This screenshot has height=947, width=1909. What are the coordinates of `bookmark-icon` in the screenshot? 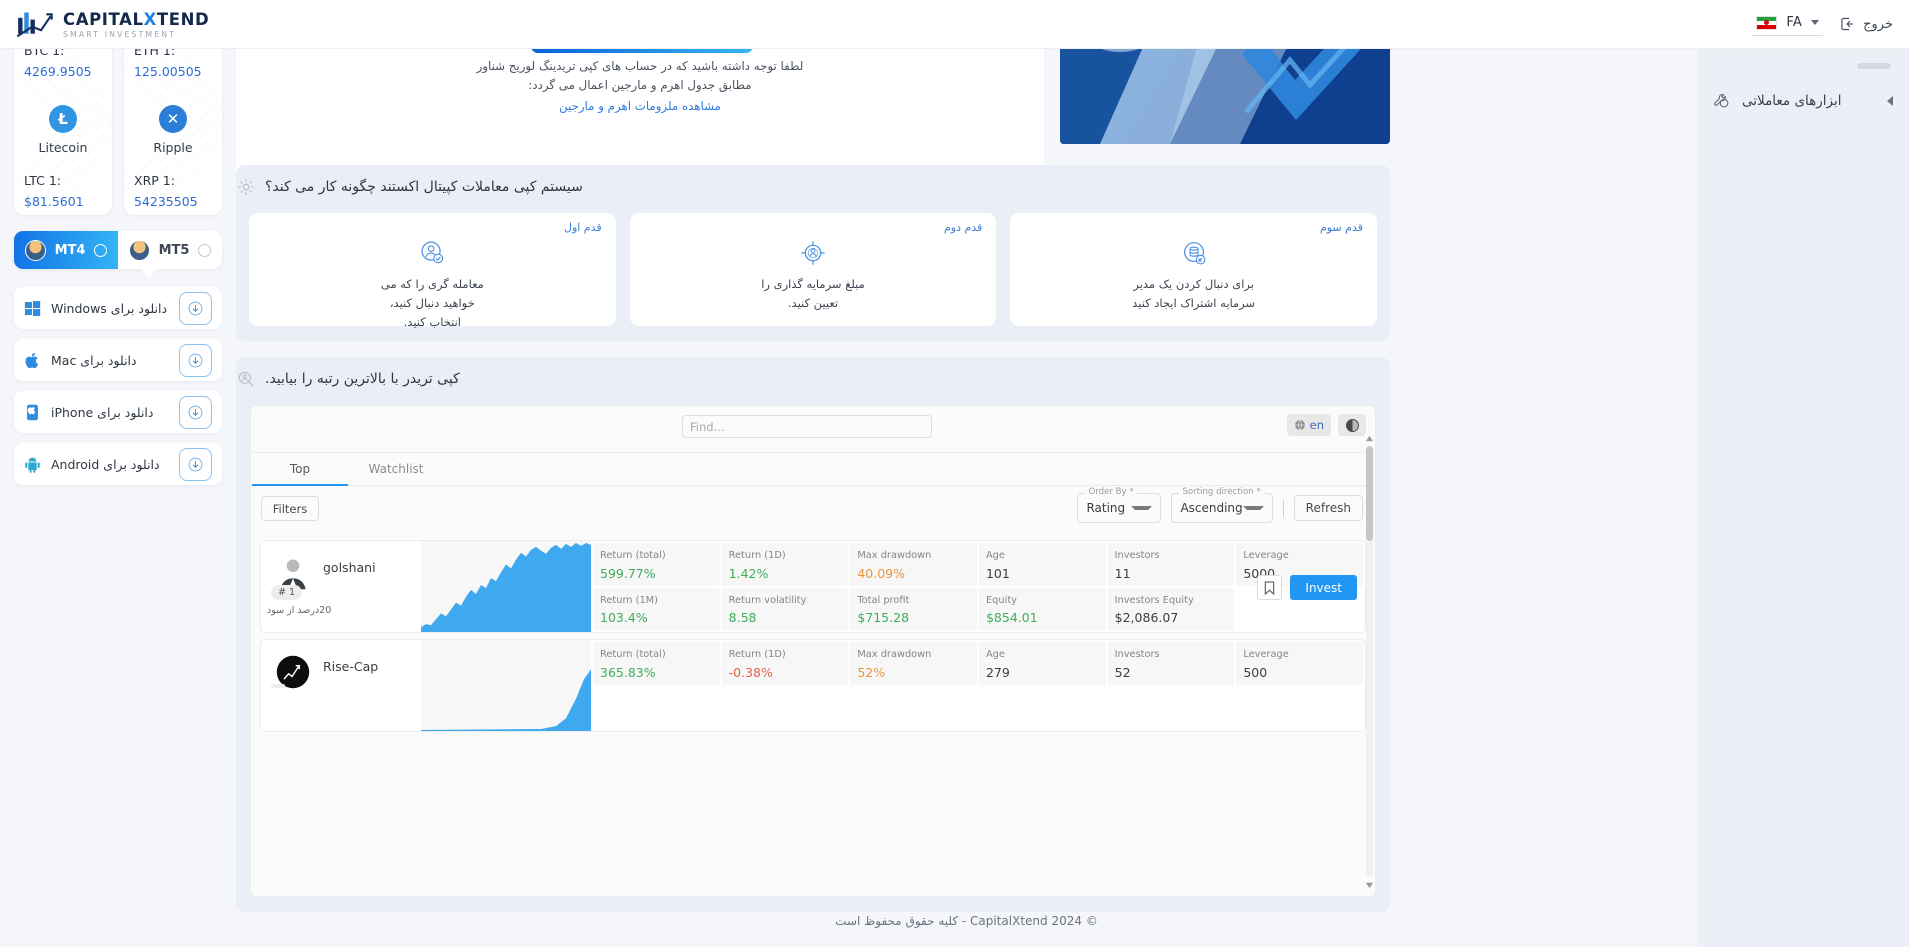 It's located at (1270, 587).